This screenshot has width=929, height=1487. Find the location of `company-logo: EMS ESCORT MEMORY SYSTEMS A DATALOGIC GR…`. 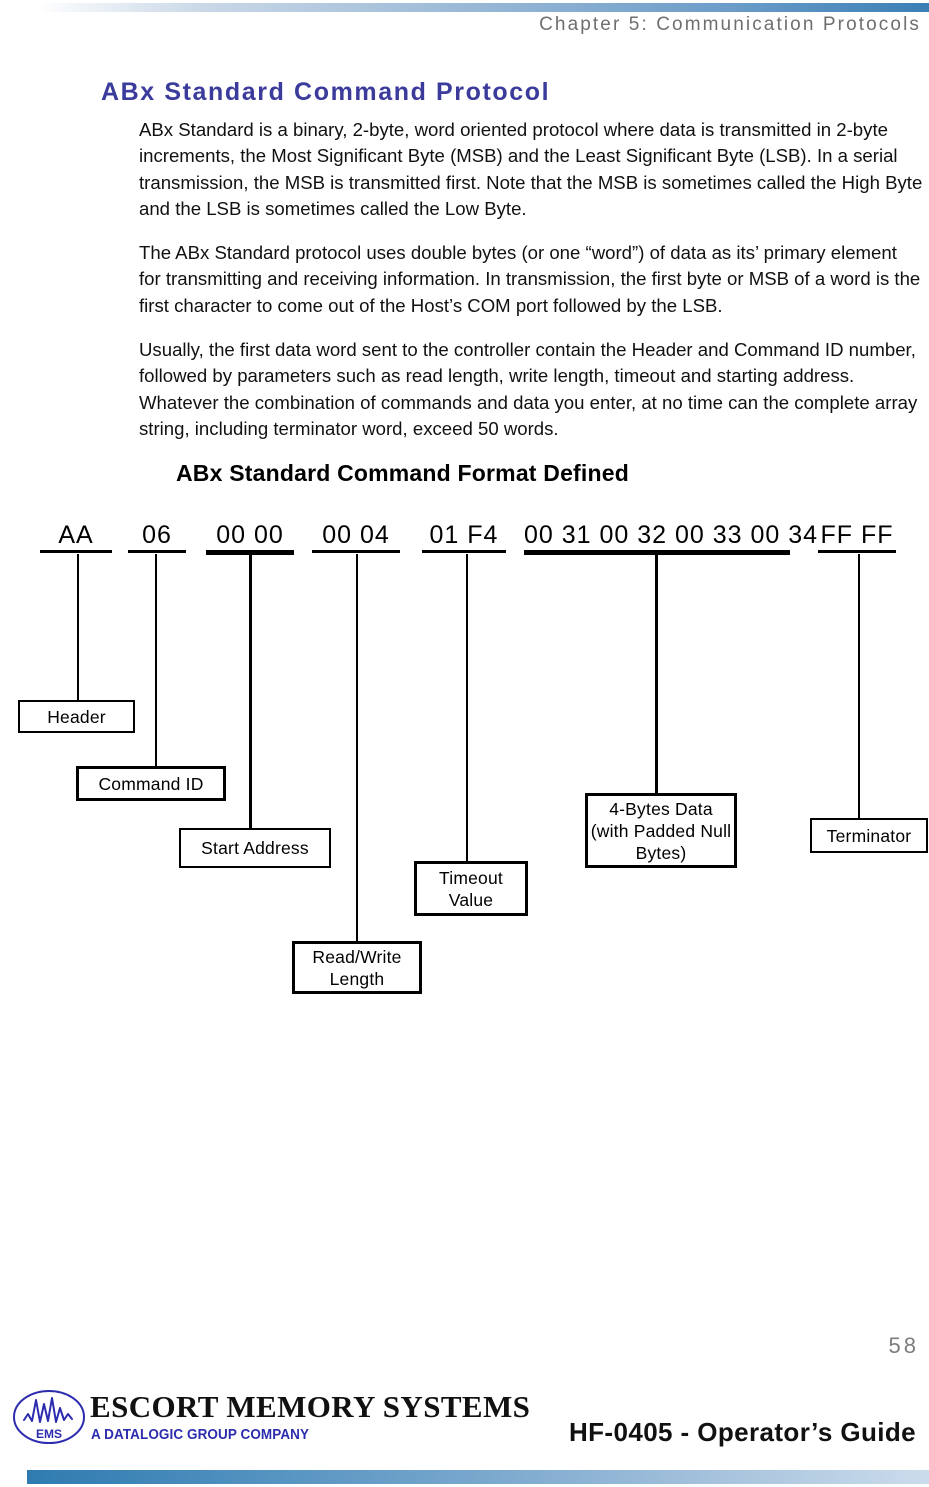

company-logo: EMS ESCORT MEMORY SYSTEMS A DATALOGIC GR… is located at coordinates (271, 1426).